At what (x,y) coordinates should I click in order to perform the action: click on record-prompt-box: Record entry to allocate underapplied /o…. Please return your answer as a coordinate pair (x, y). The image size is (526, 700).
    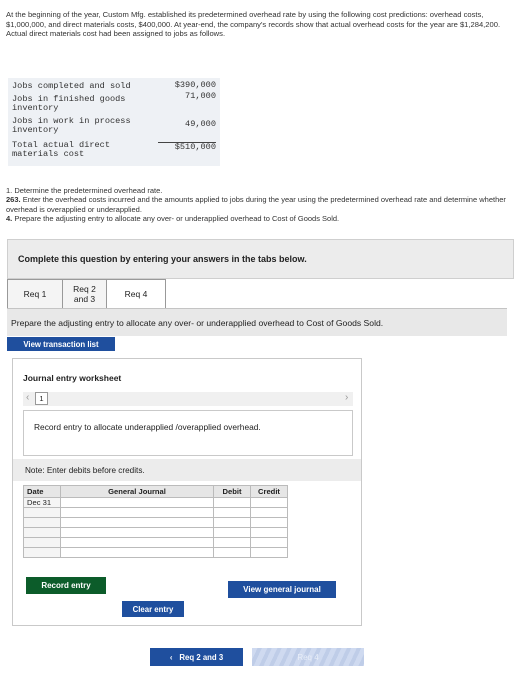
    Looking at the image, I should click on (188, 433).